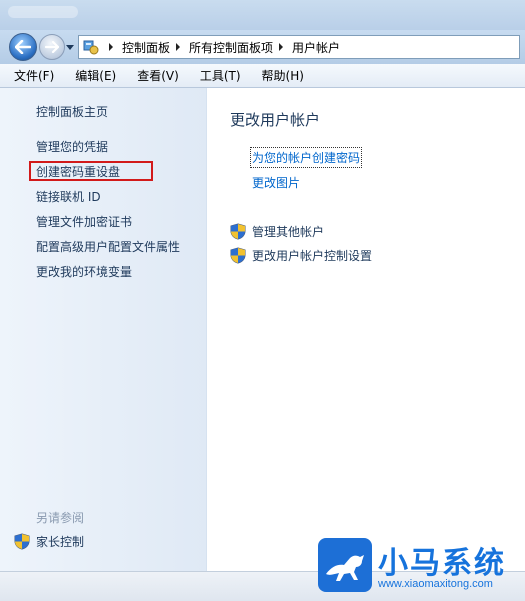 The width and height of the screenshot is (525, 601). I want to click on address-bar: 控制面板 所有控制面板项 用户帐户, so click(299, 47).